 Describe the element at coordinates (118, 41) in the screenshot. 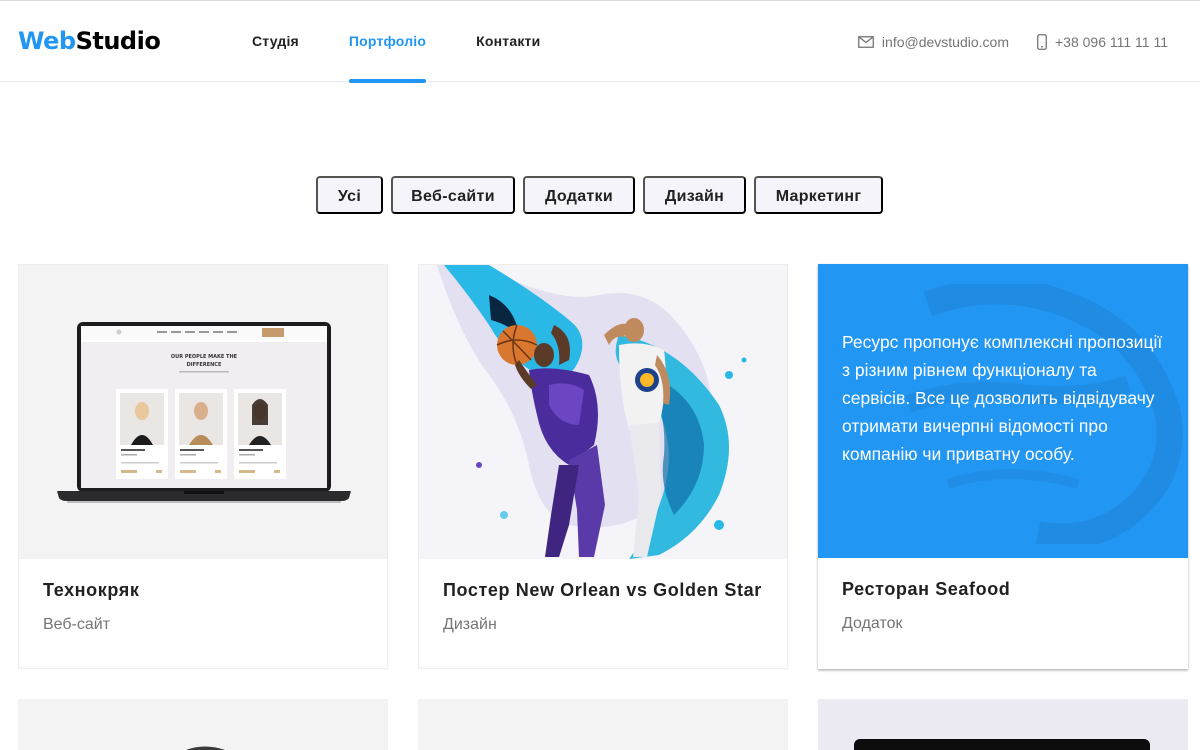

I see `logo-studio: Studio` at that location.